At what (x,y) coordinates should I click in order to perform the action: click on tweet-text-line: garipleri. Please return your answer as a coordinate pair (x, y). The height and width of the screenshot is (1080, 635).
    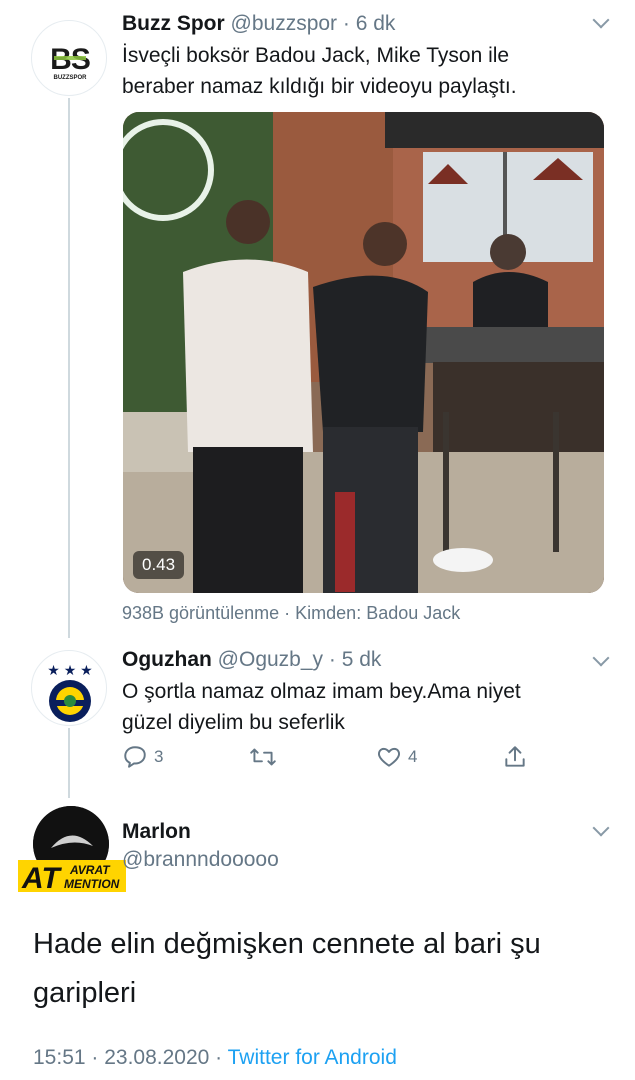
    Looking at the image, I should click on (85, 993).